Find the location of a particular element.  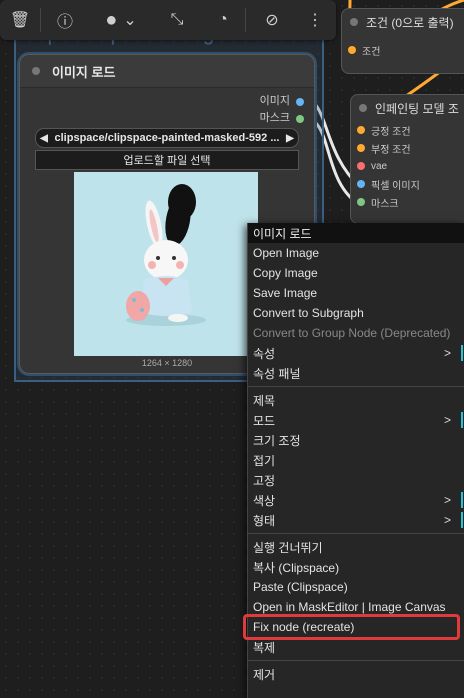

node-title: 이미지 로드 is located at coordinates (84, 72).